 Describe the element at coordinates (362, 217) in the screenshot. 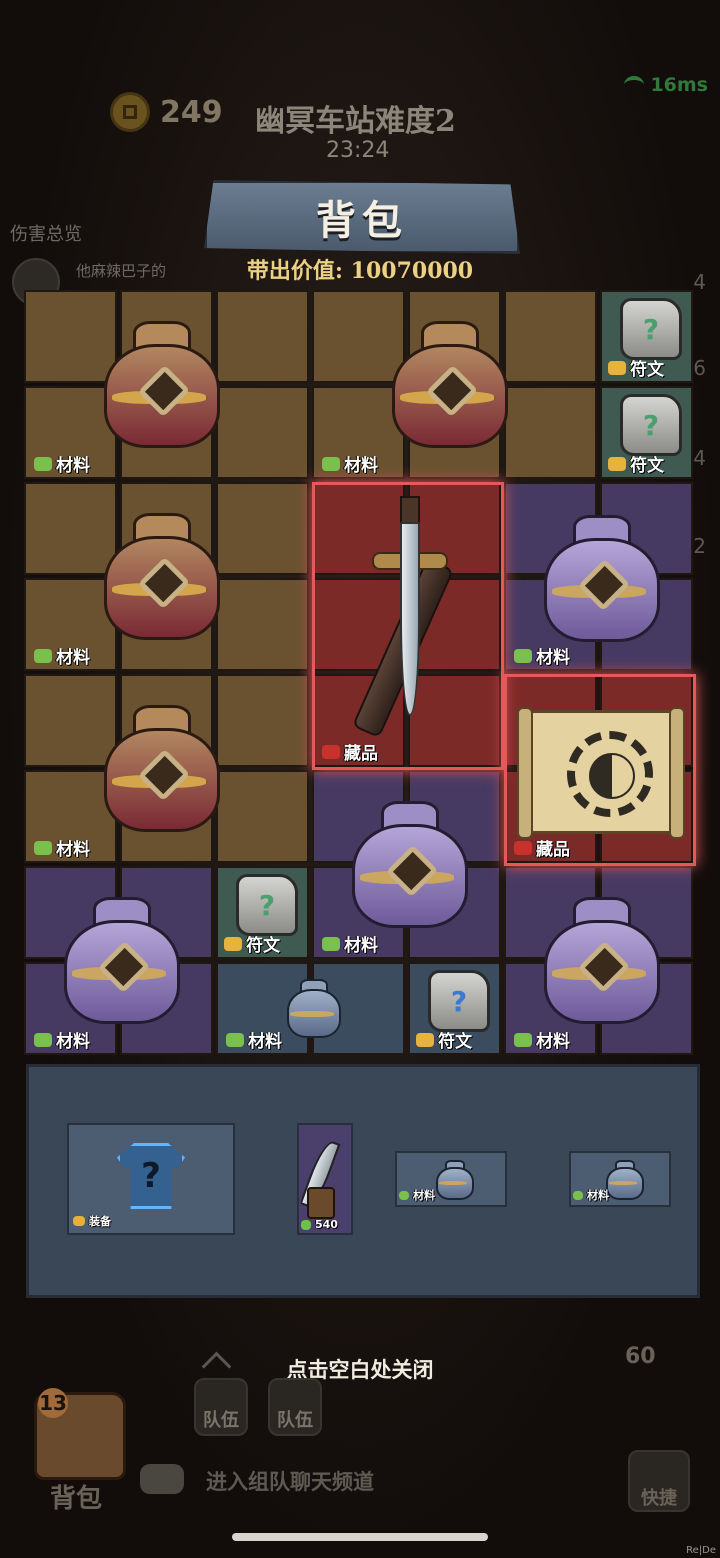

I see `backpack-banner: 背包` at that location.